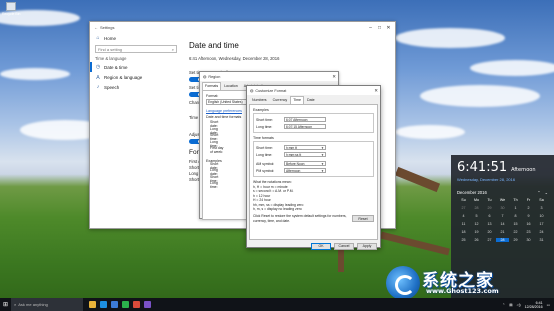 The width and height of the screenshot is (554, 311). What do you see at coordinates (502, 192) in the screenshot?
I see `calendar-header: December 2016 ⌃ ⌄` at bounding box center [502, 192].